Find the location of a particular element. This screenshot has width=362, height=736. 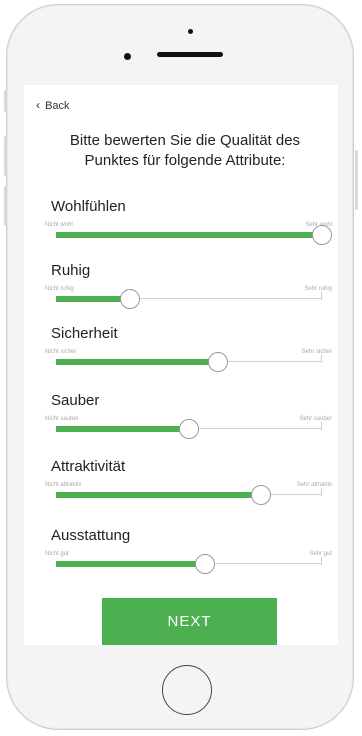

phone-volume-up is located at coordinates (5, 156).